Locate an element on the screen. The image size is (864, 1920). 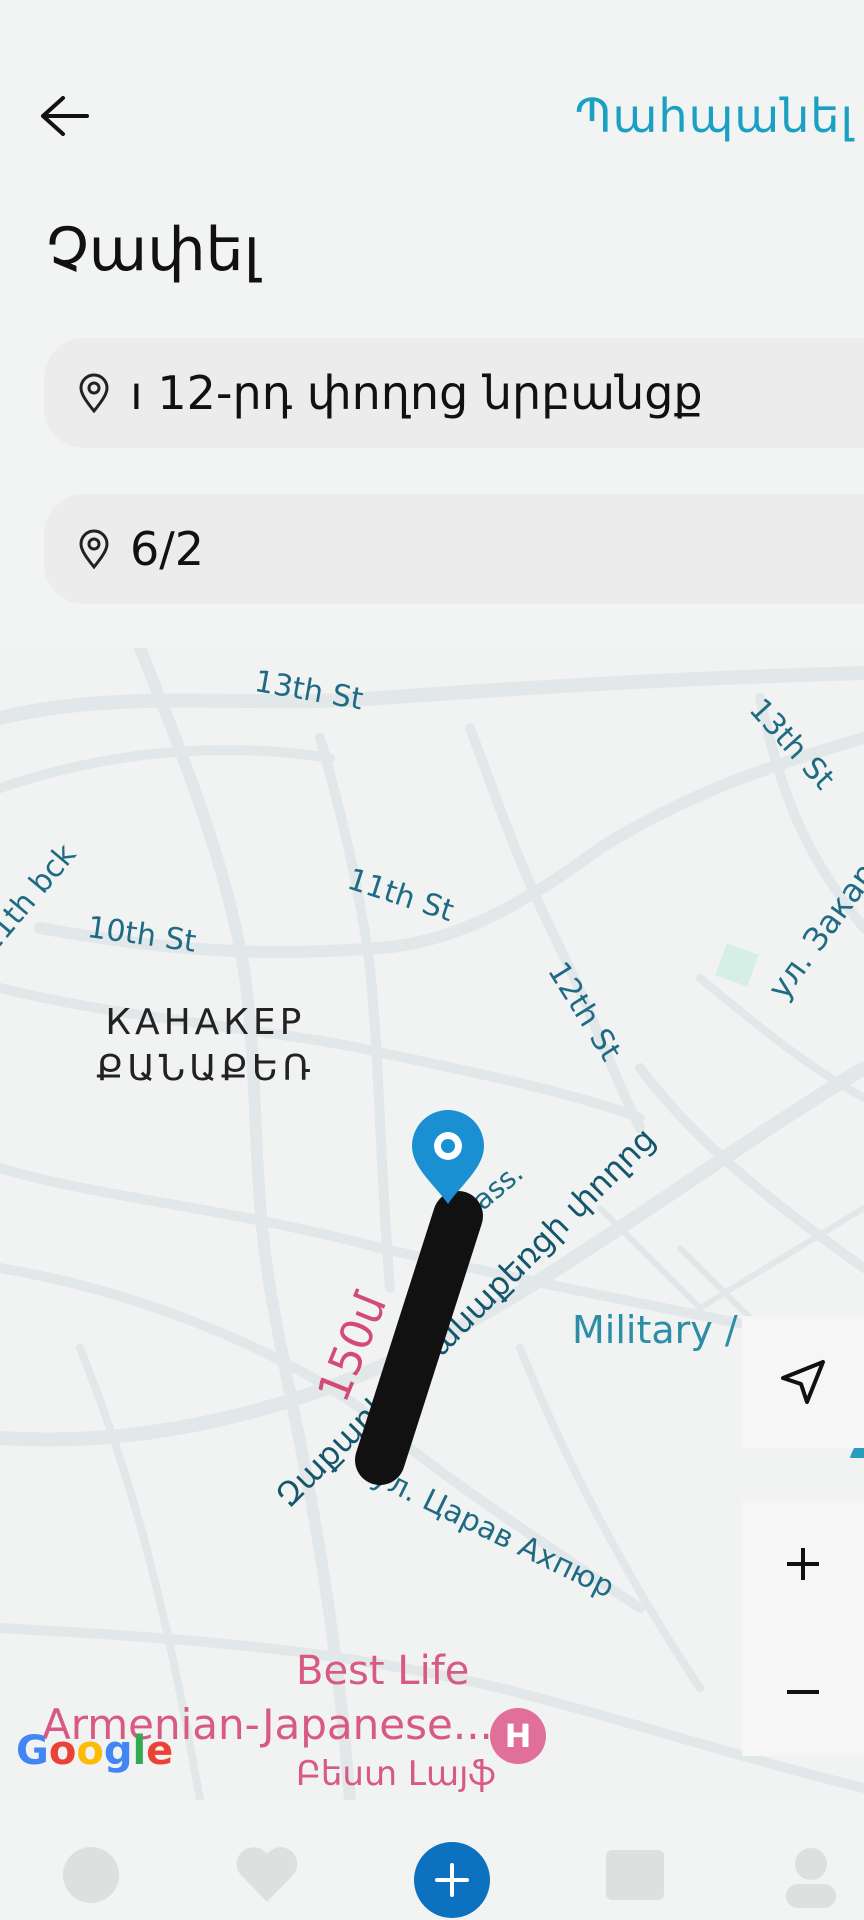
add-button is located at coordinates (452, 1880).